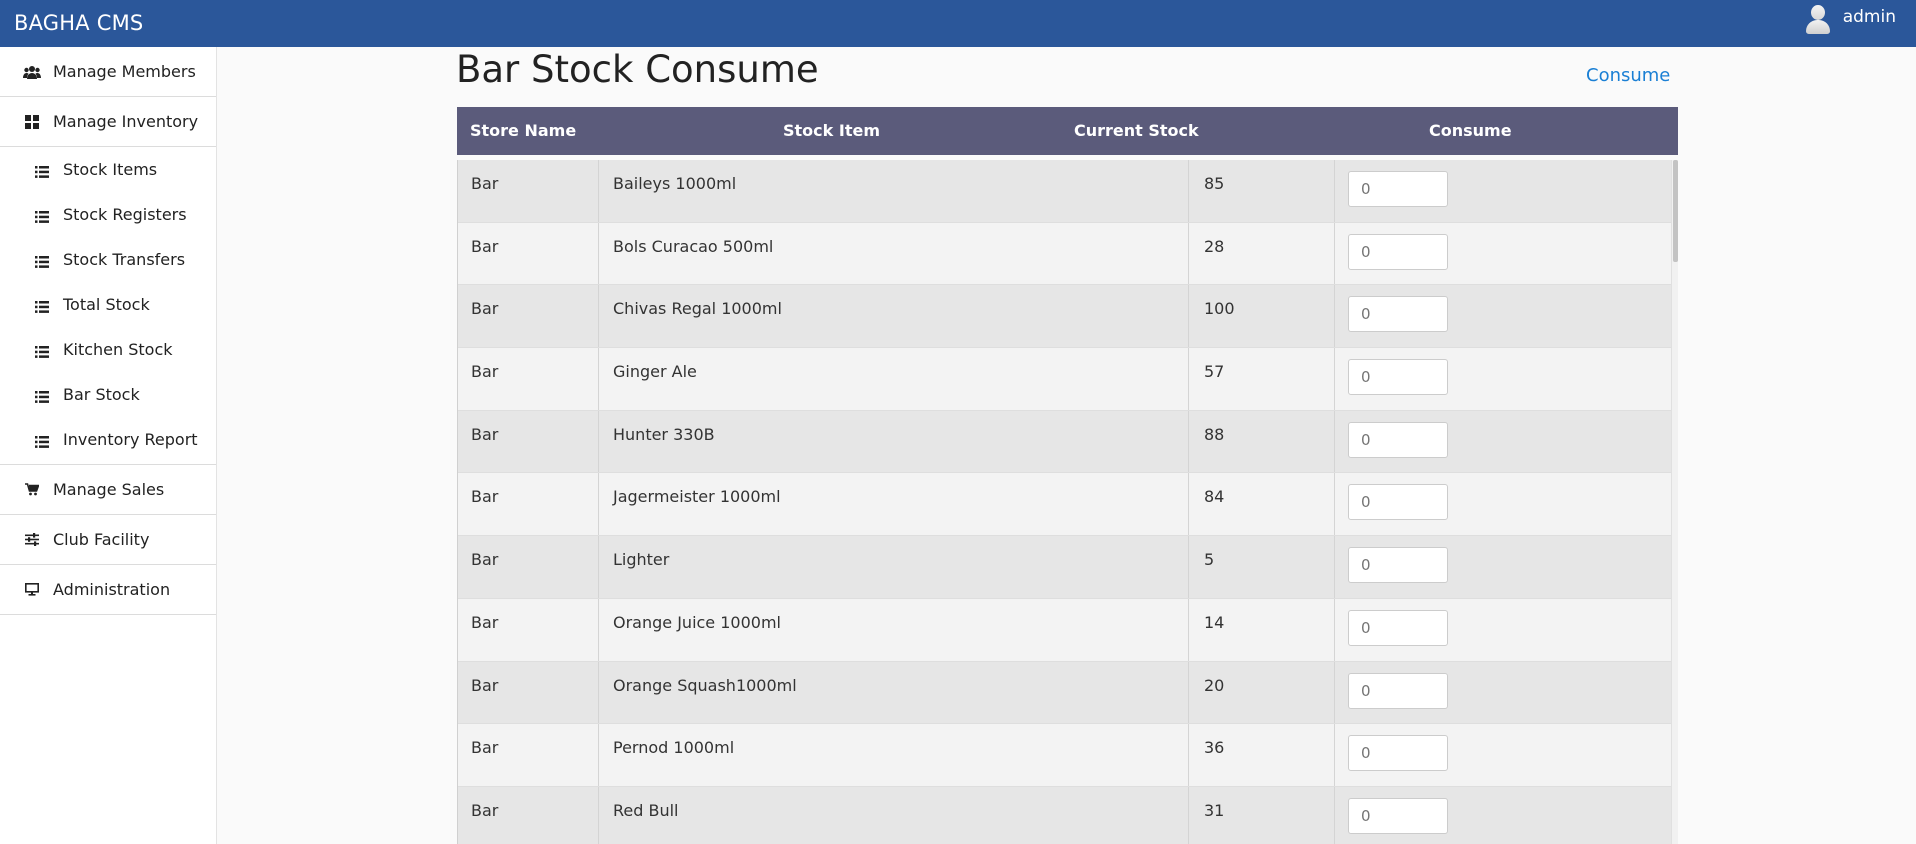 This screenshot has width=1916, height=844. I want to click on sidebar-item-stock-registers: Stock Registers, so click(108, 214).